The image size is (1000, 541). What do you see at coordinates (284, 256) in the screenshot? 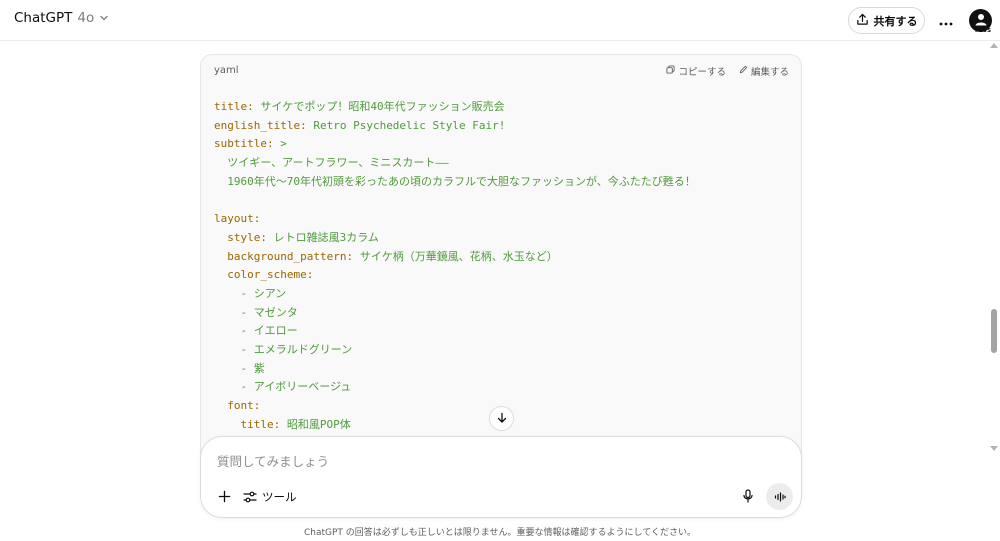
I see `yaml-key: background_pattern:` at bounding box center [284, 256].